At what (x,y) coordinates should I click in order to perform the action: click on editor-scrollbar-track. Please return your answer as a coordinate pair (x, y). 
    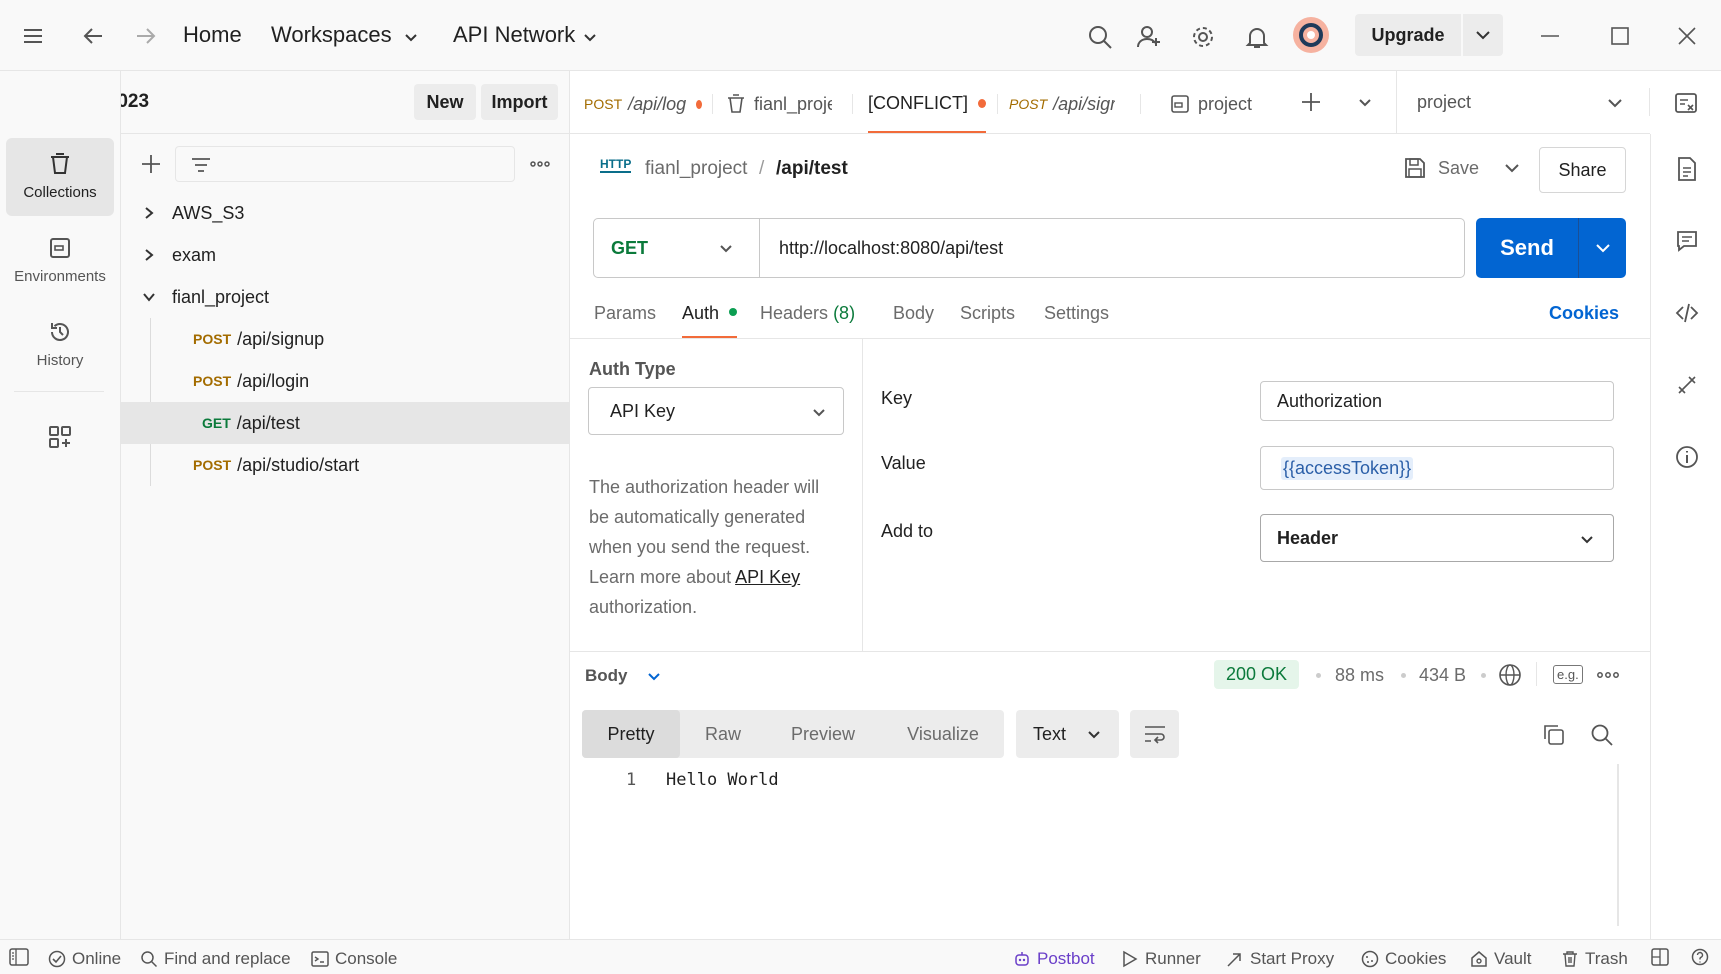
    Looking at the image, I should click on (1618, 845).